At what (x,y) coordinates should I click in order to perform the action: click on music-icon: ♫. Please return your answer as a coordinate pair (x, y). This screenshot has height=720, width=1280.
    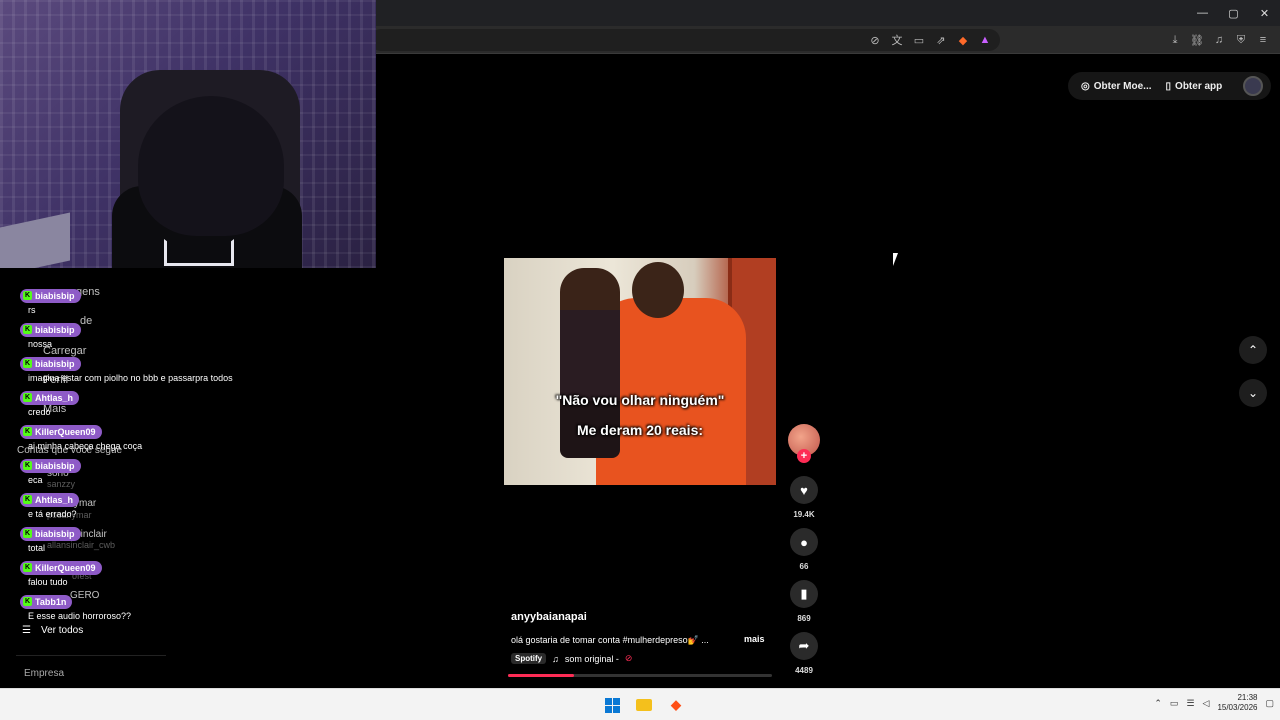
    Looking at the image, I should click on (1219, 40).